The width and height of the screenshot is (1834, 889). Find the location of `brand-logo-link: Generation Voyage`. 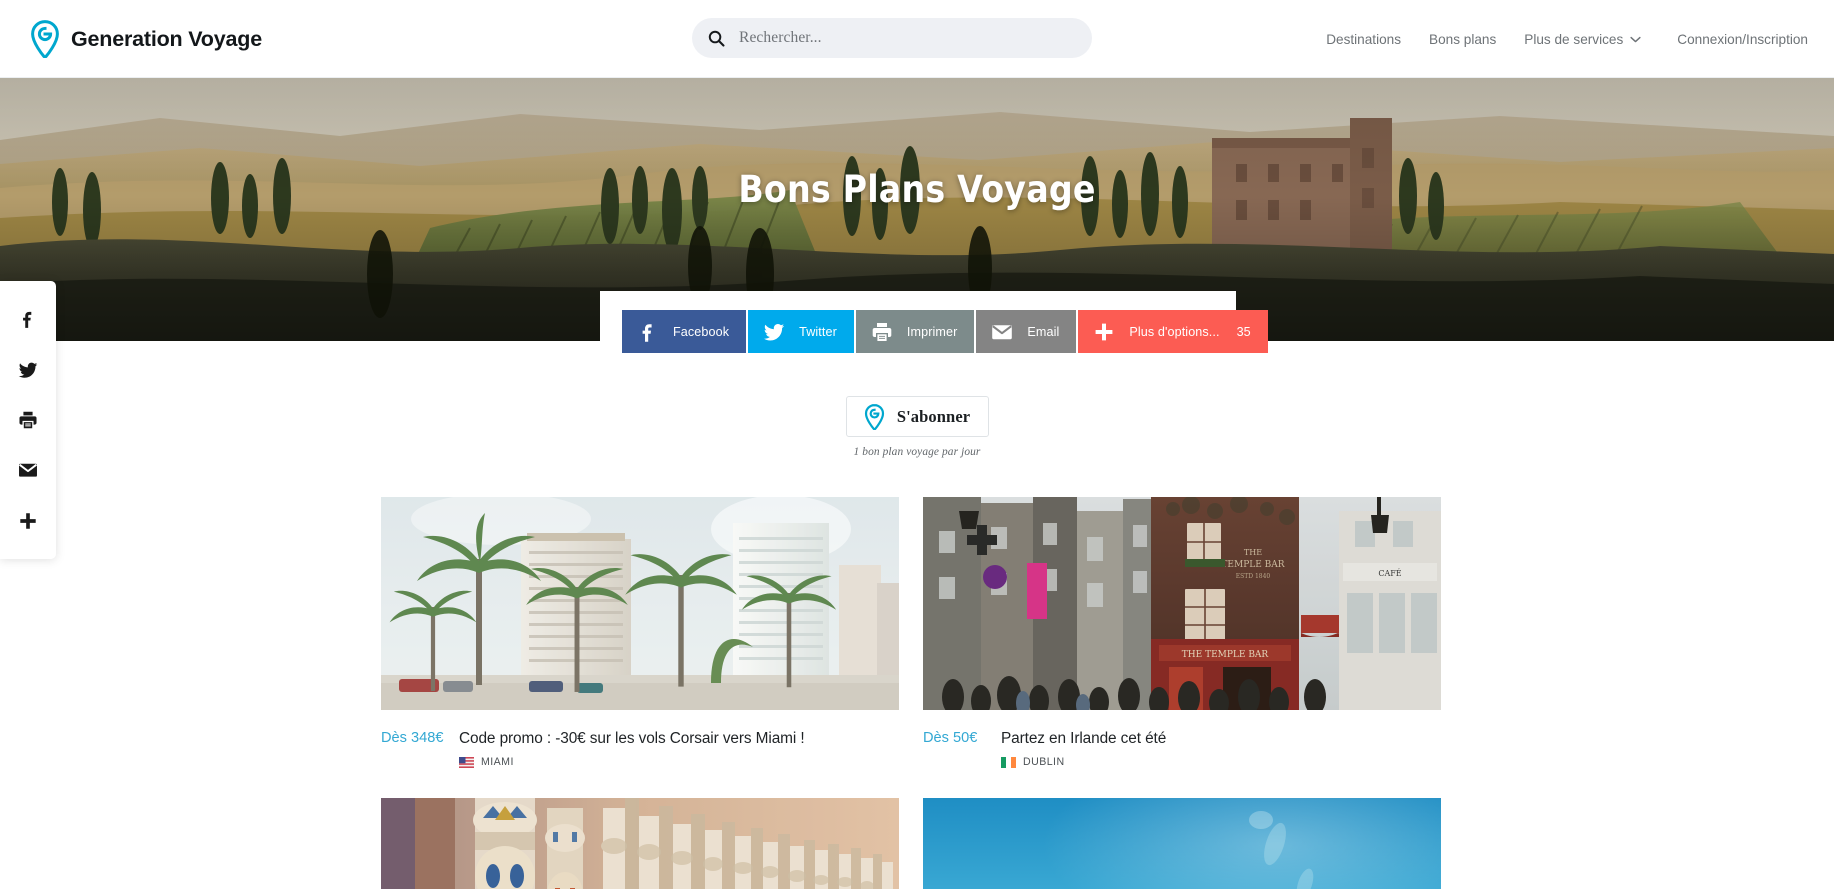

brand-logo-link: Generation Voyage is located at coordinates (146, 39).